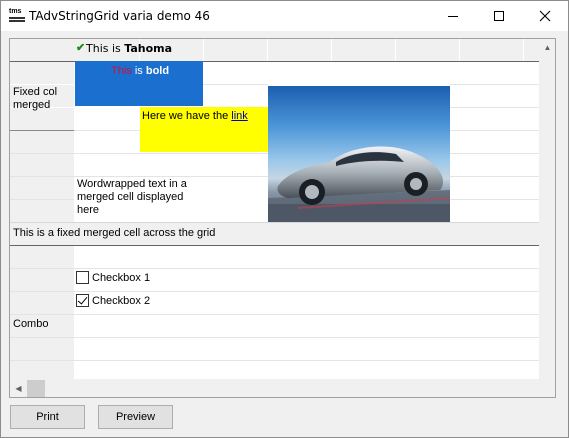 Image resolution: width=569 pixels, height=438 pixels. I want to click on check-mark-icon: ✔, so click(81, 48).